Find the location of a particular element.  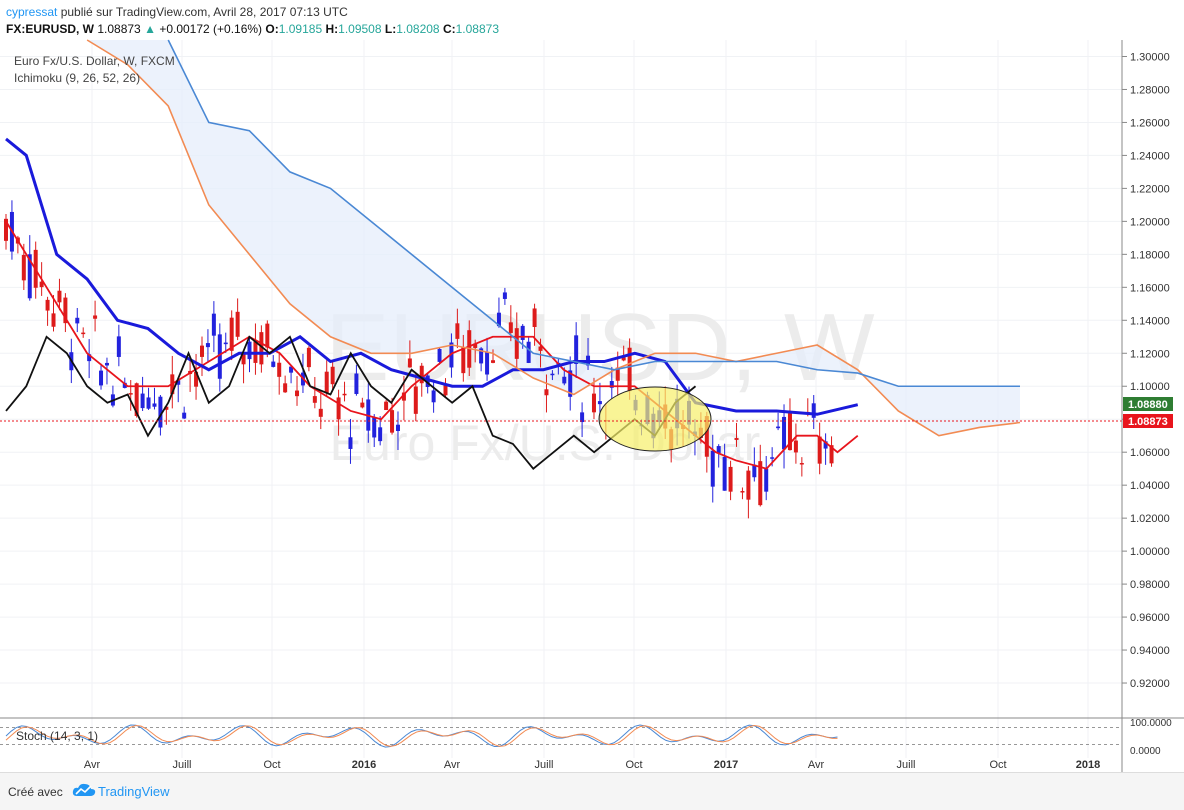

price-tick-label-0: 1.30000 is located at coordinates (1150, 57).